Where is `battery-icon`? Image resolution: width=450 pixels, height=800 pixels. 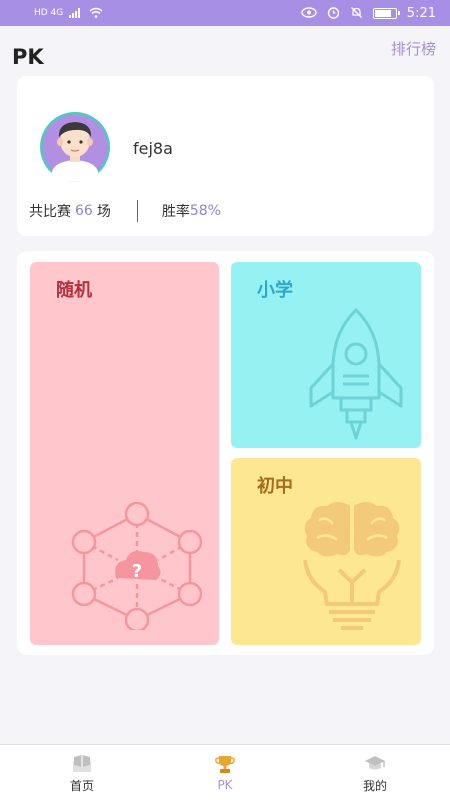 battery-icon is located at coordinates (386, 13).